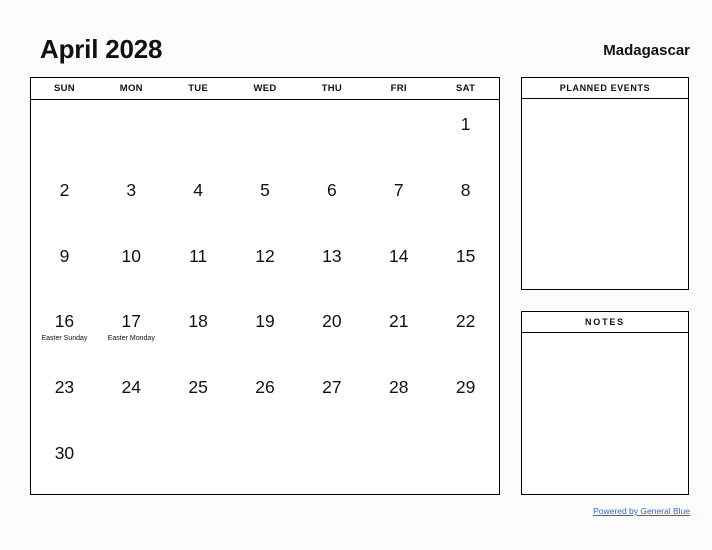 The width and height of the screenshot is (712, 550). What do you see at coordinates (198, 387) in the screenshot?
I see `day-number: 25` at bounding box center [198, 387].